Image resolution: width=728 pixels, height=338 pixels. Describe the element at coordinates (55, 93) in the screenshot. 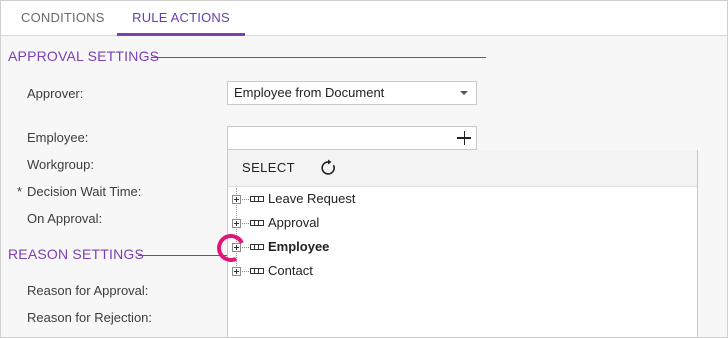

I see `approver-label: Approver:` at that location.